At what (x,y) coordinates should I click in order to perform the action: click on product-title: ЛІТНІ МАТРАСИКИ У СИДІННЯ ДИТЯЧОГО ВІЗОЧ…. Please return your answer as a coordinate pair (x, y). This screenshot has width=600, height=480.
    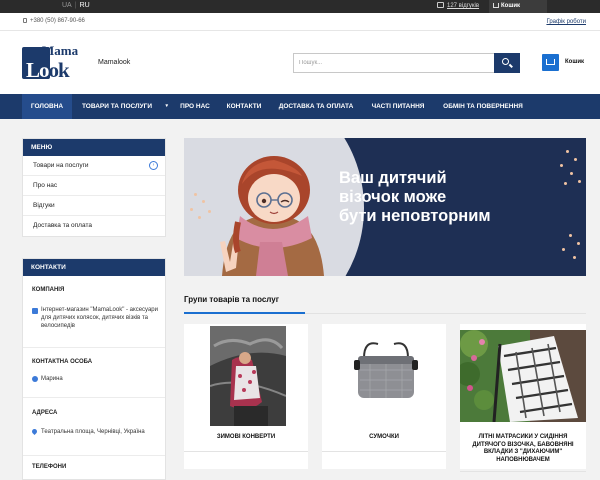
    Looking at the image, I should click on (523, 449).